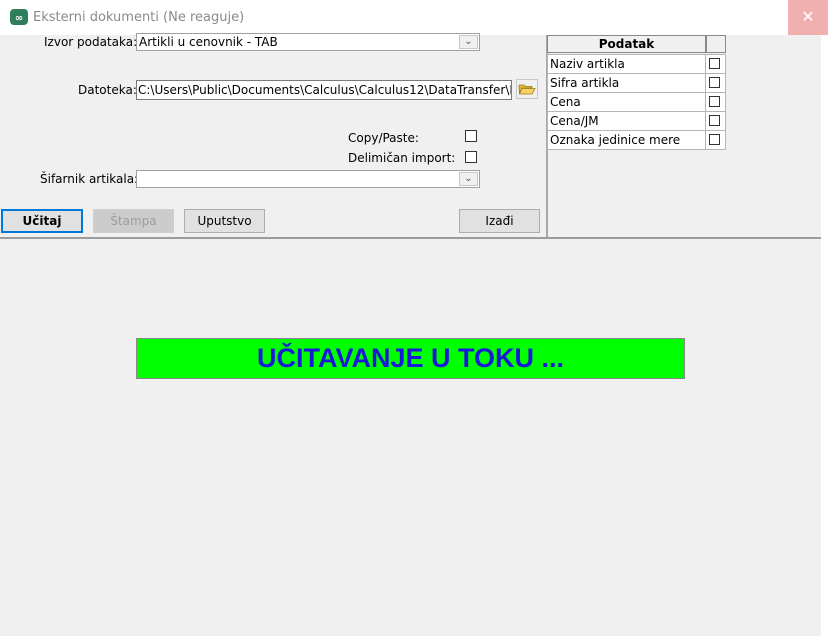 This screenshot has width=828, height=636. What do you see at coordinates (308, 179) in the screenshot?
I see `catalog-select: ⌄` at bounding box center [308, 179].